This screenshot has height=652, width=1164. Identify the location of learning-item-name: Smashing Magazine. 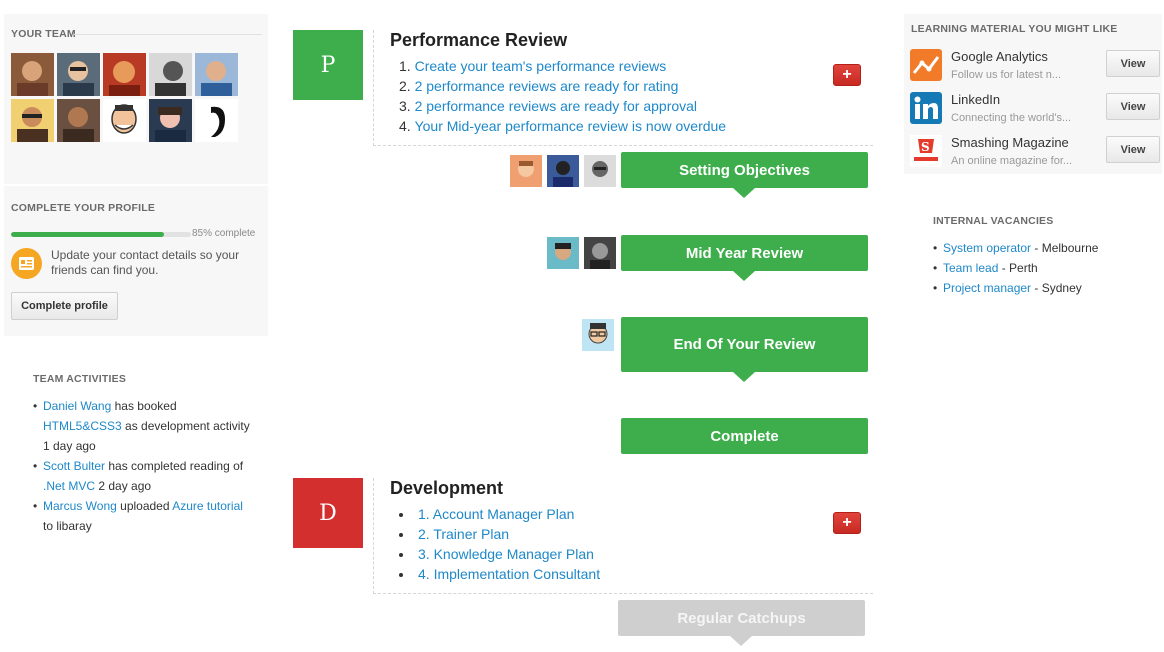
(1010, 142).